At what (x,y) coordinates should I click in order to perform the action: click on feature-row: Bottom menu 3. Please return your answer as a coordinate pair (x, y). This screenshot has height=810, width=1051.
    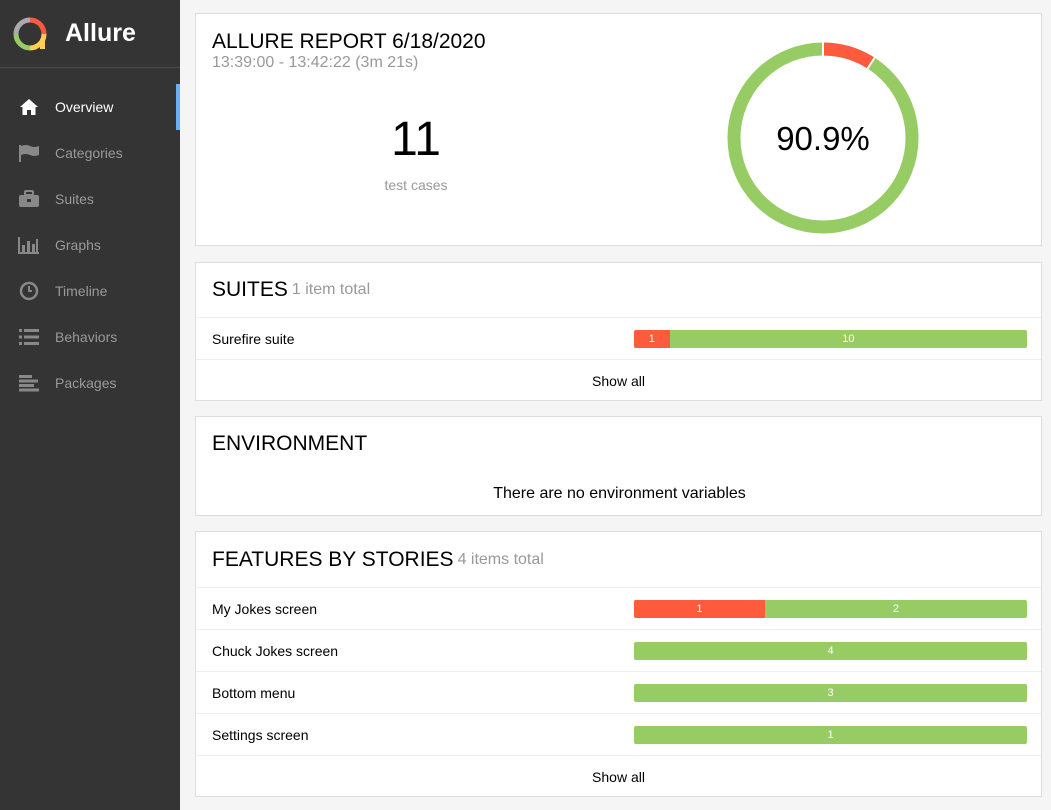
    Looking at the image, I should click on (618, 692).